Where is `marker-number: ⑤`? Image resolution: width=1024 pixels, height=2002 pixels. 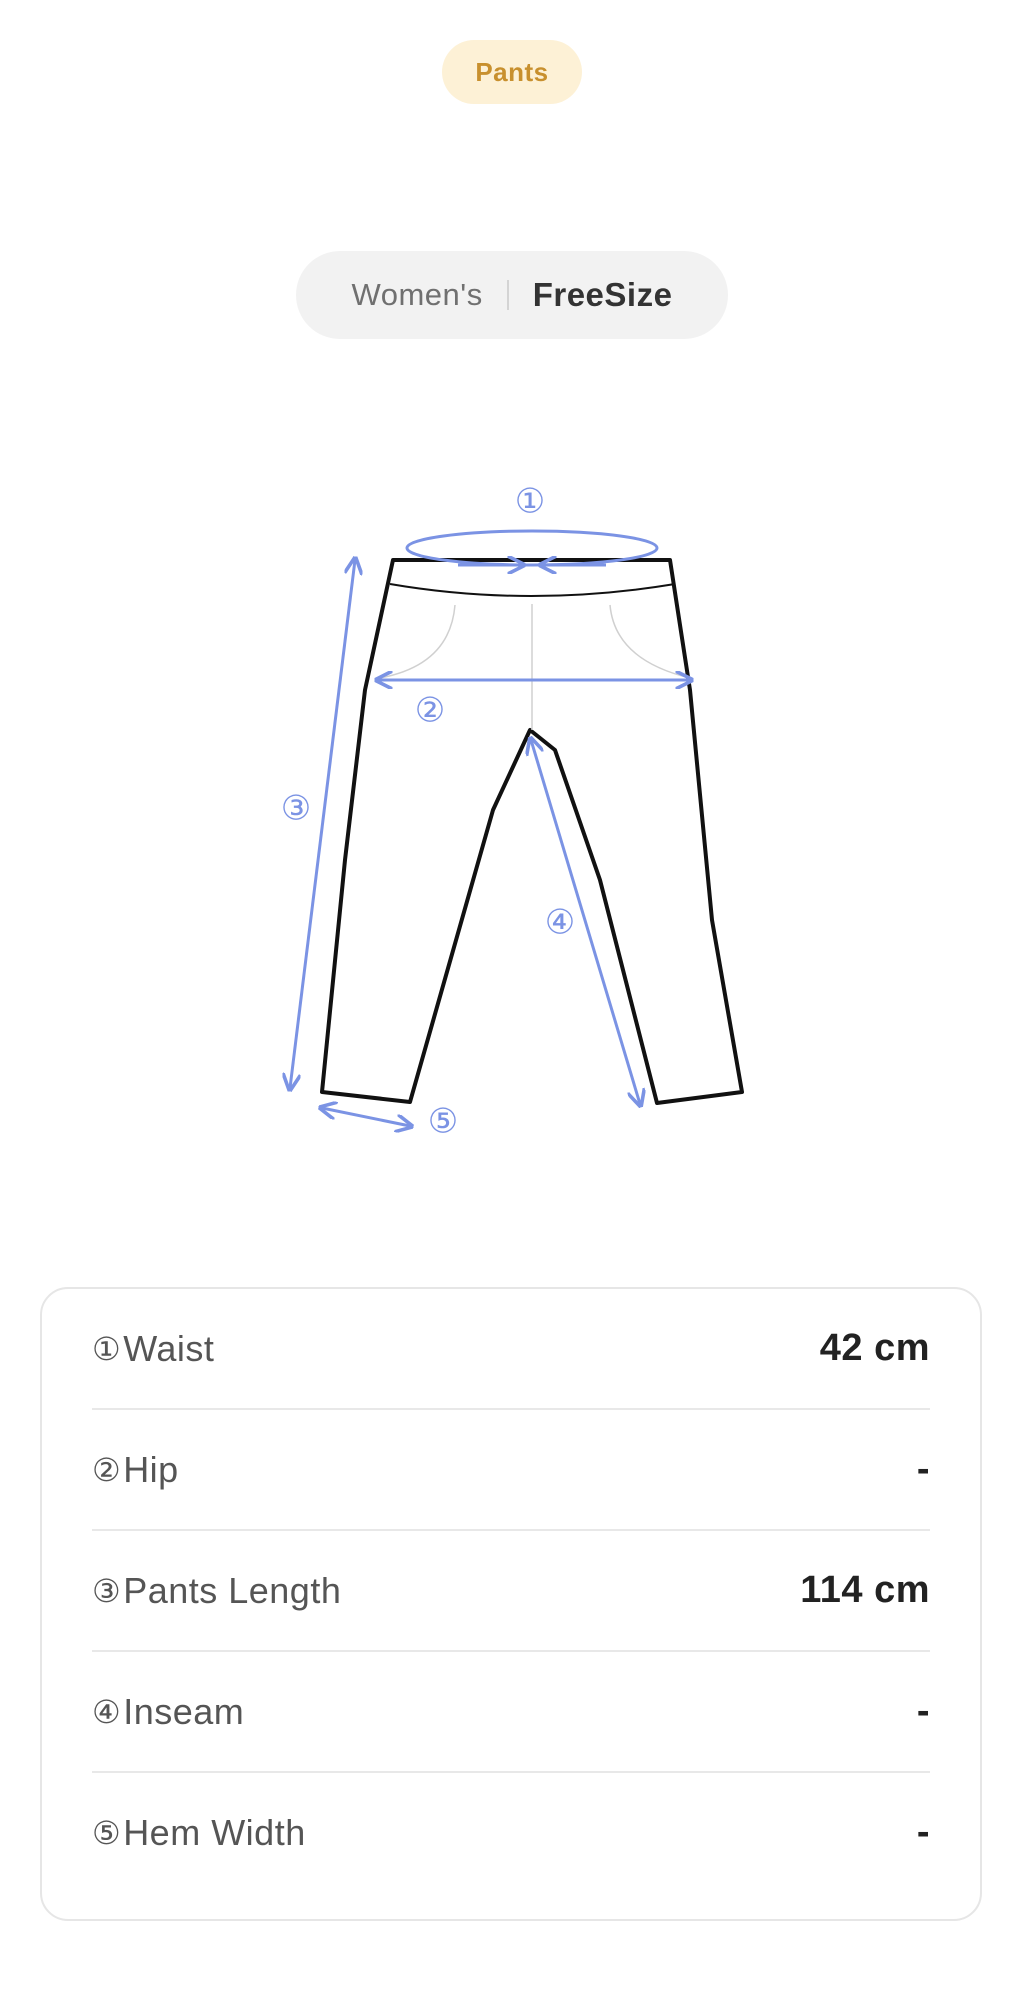
marker-number: ⑤ is located at coordinates (107, 1832).